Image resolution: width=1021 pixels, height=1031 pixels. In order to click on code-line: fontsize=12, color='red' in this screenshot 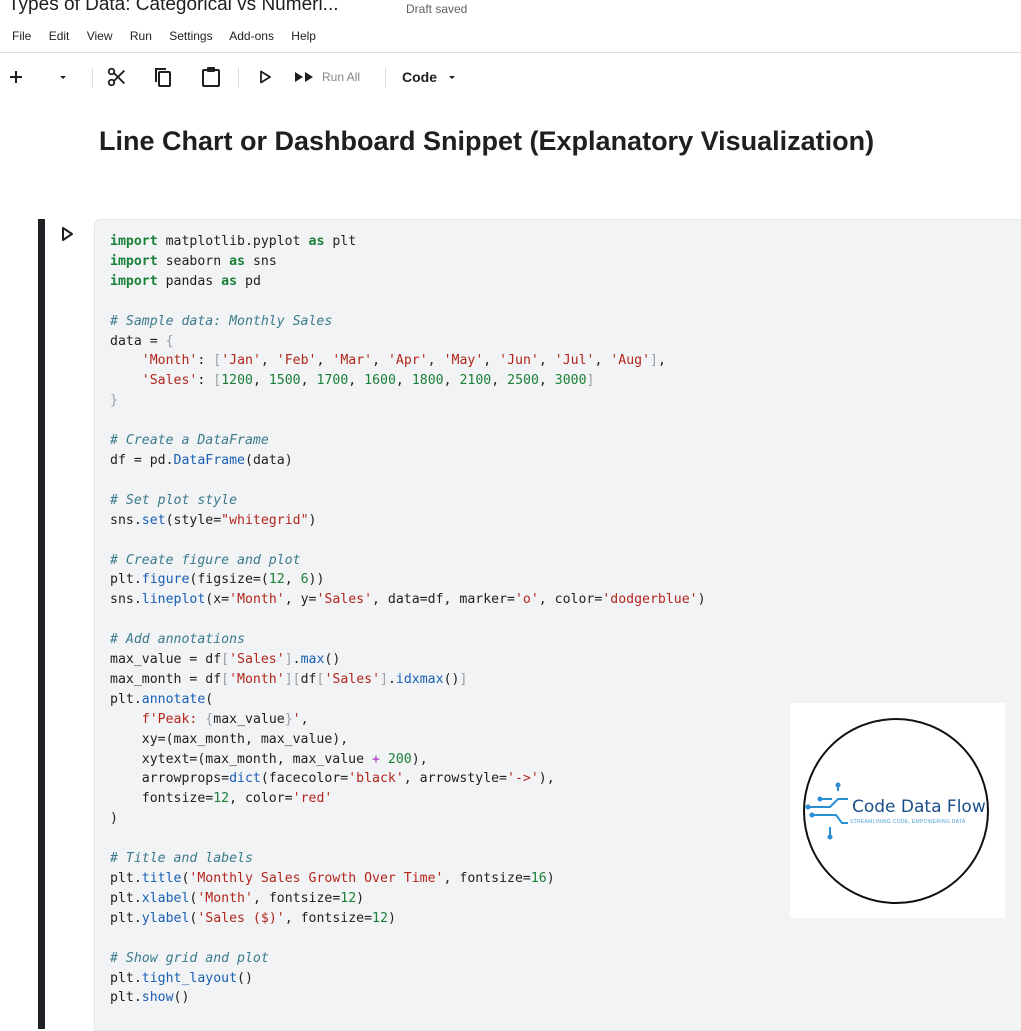, I will do `click(221, 798)`.